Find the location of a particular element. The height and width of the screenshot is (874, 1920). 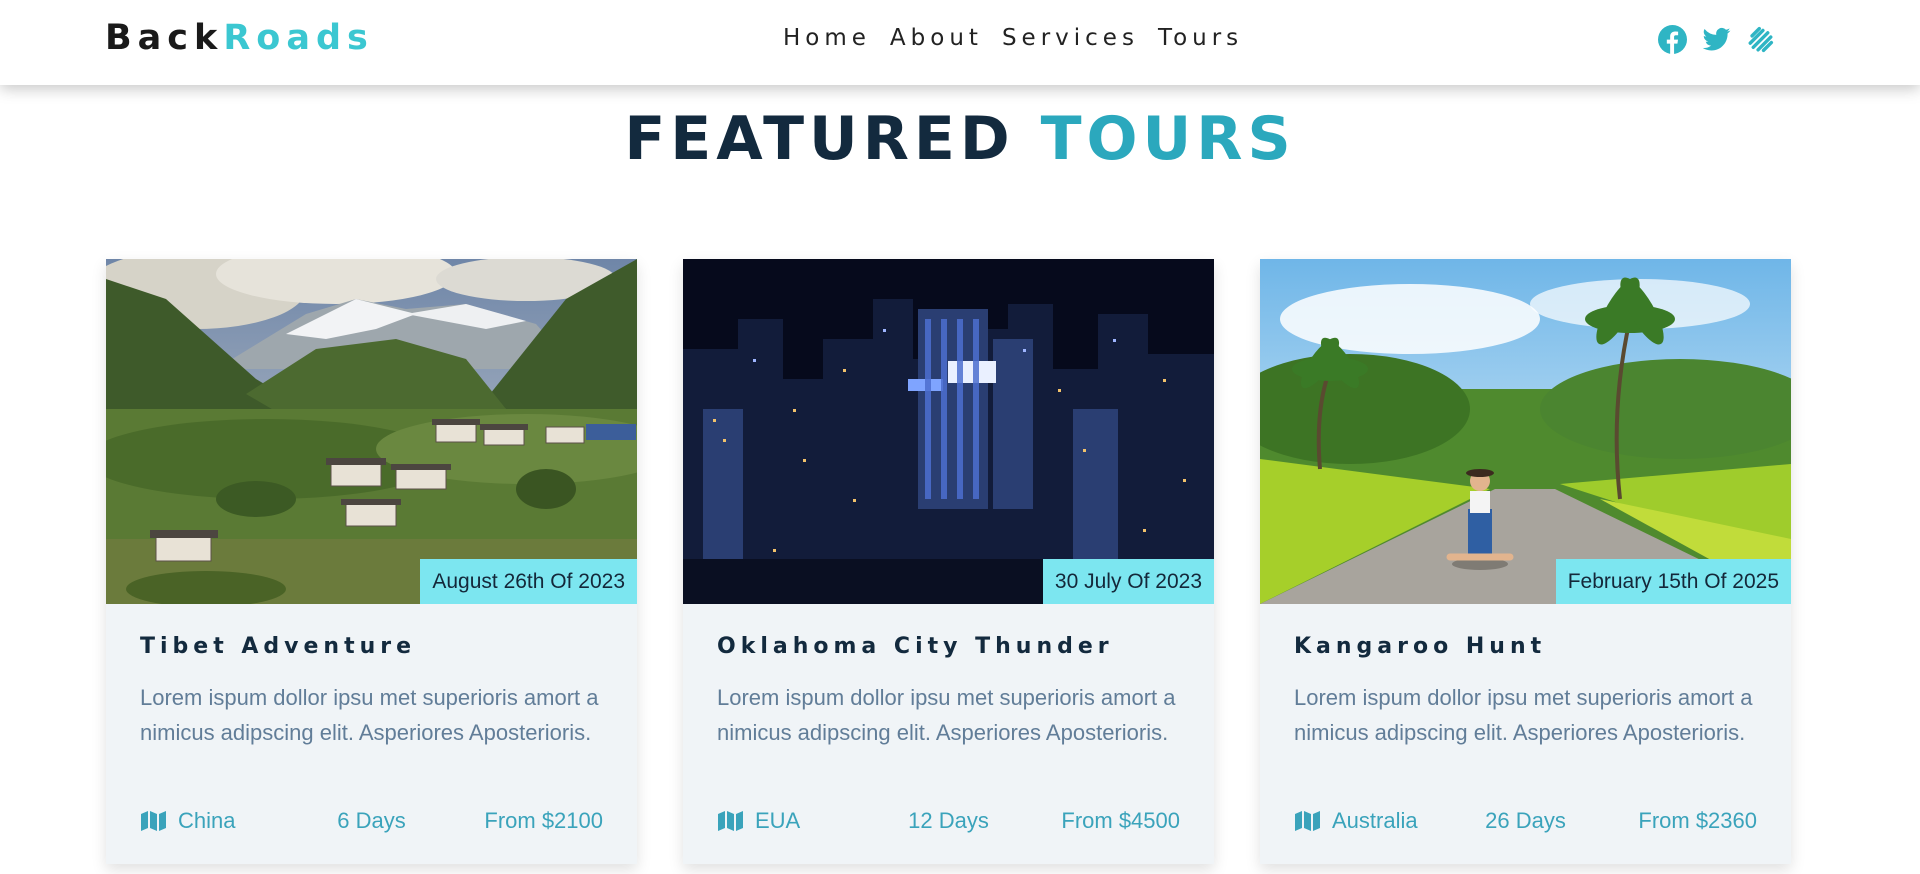

tour-info: EUA 12 Days From $4500 is located at coordinates (948, 823).